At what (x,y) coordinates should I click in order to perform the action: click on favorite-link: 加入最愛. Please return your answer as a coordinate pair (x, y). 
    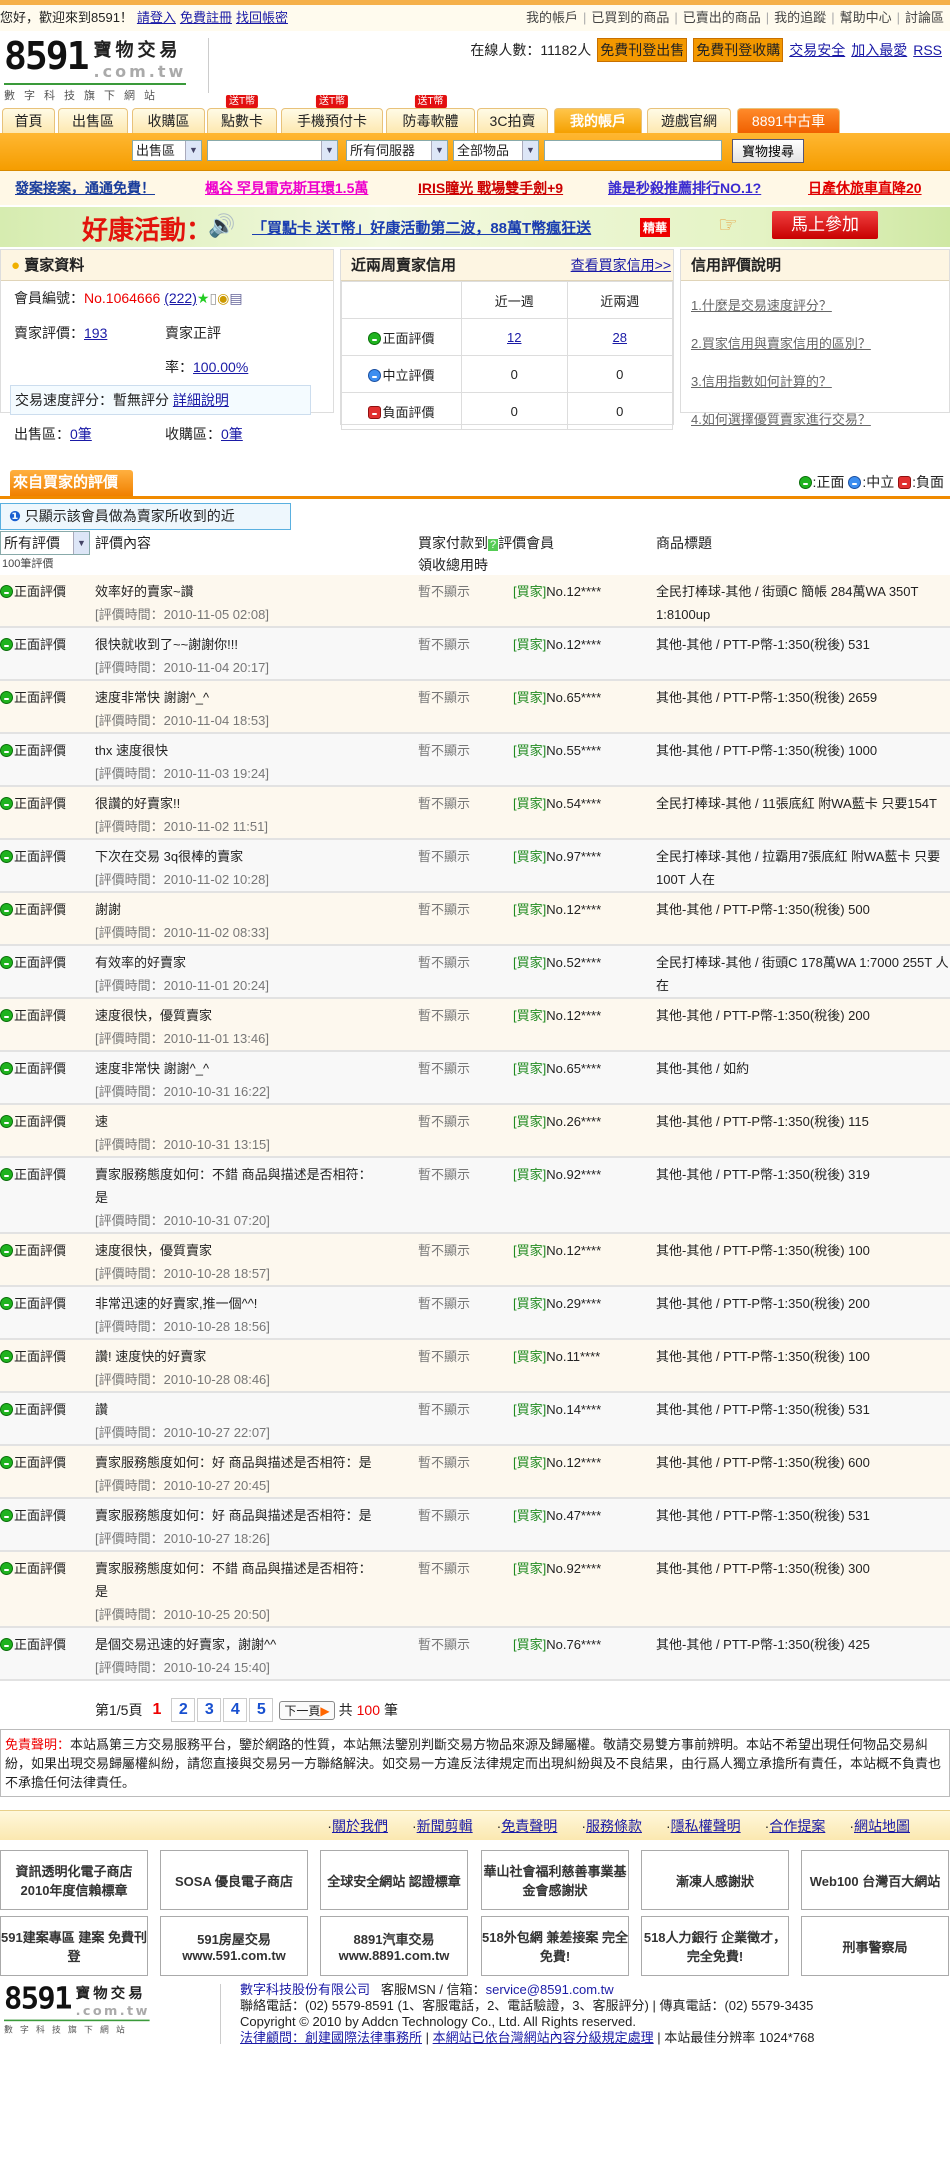
    Looking at the image, I should click on (879, 50).